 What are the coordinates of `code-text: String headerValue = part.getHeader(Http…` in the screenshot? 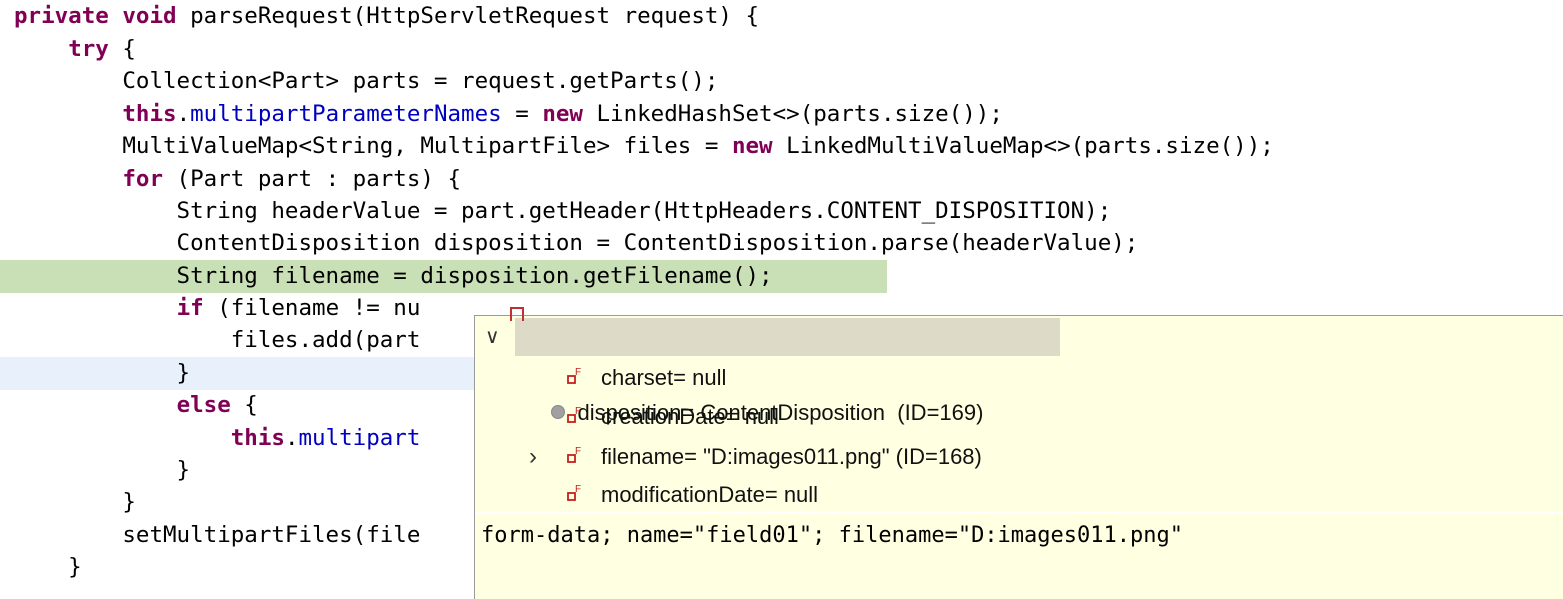 It's located at (563, 211).